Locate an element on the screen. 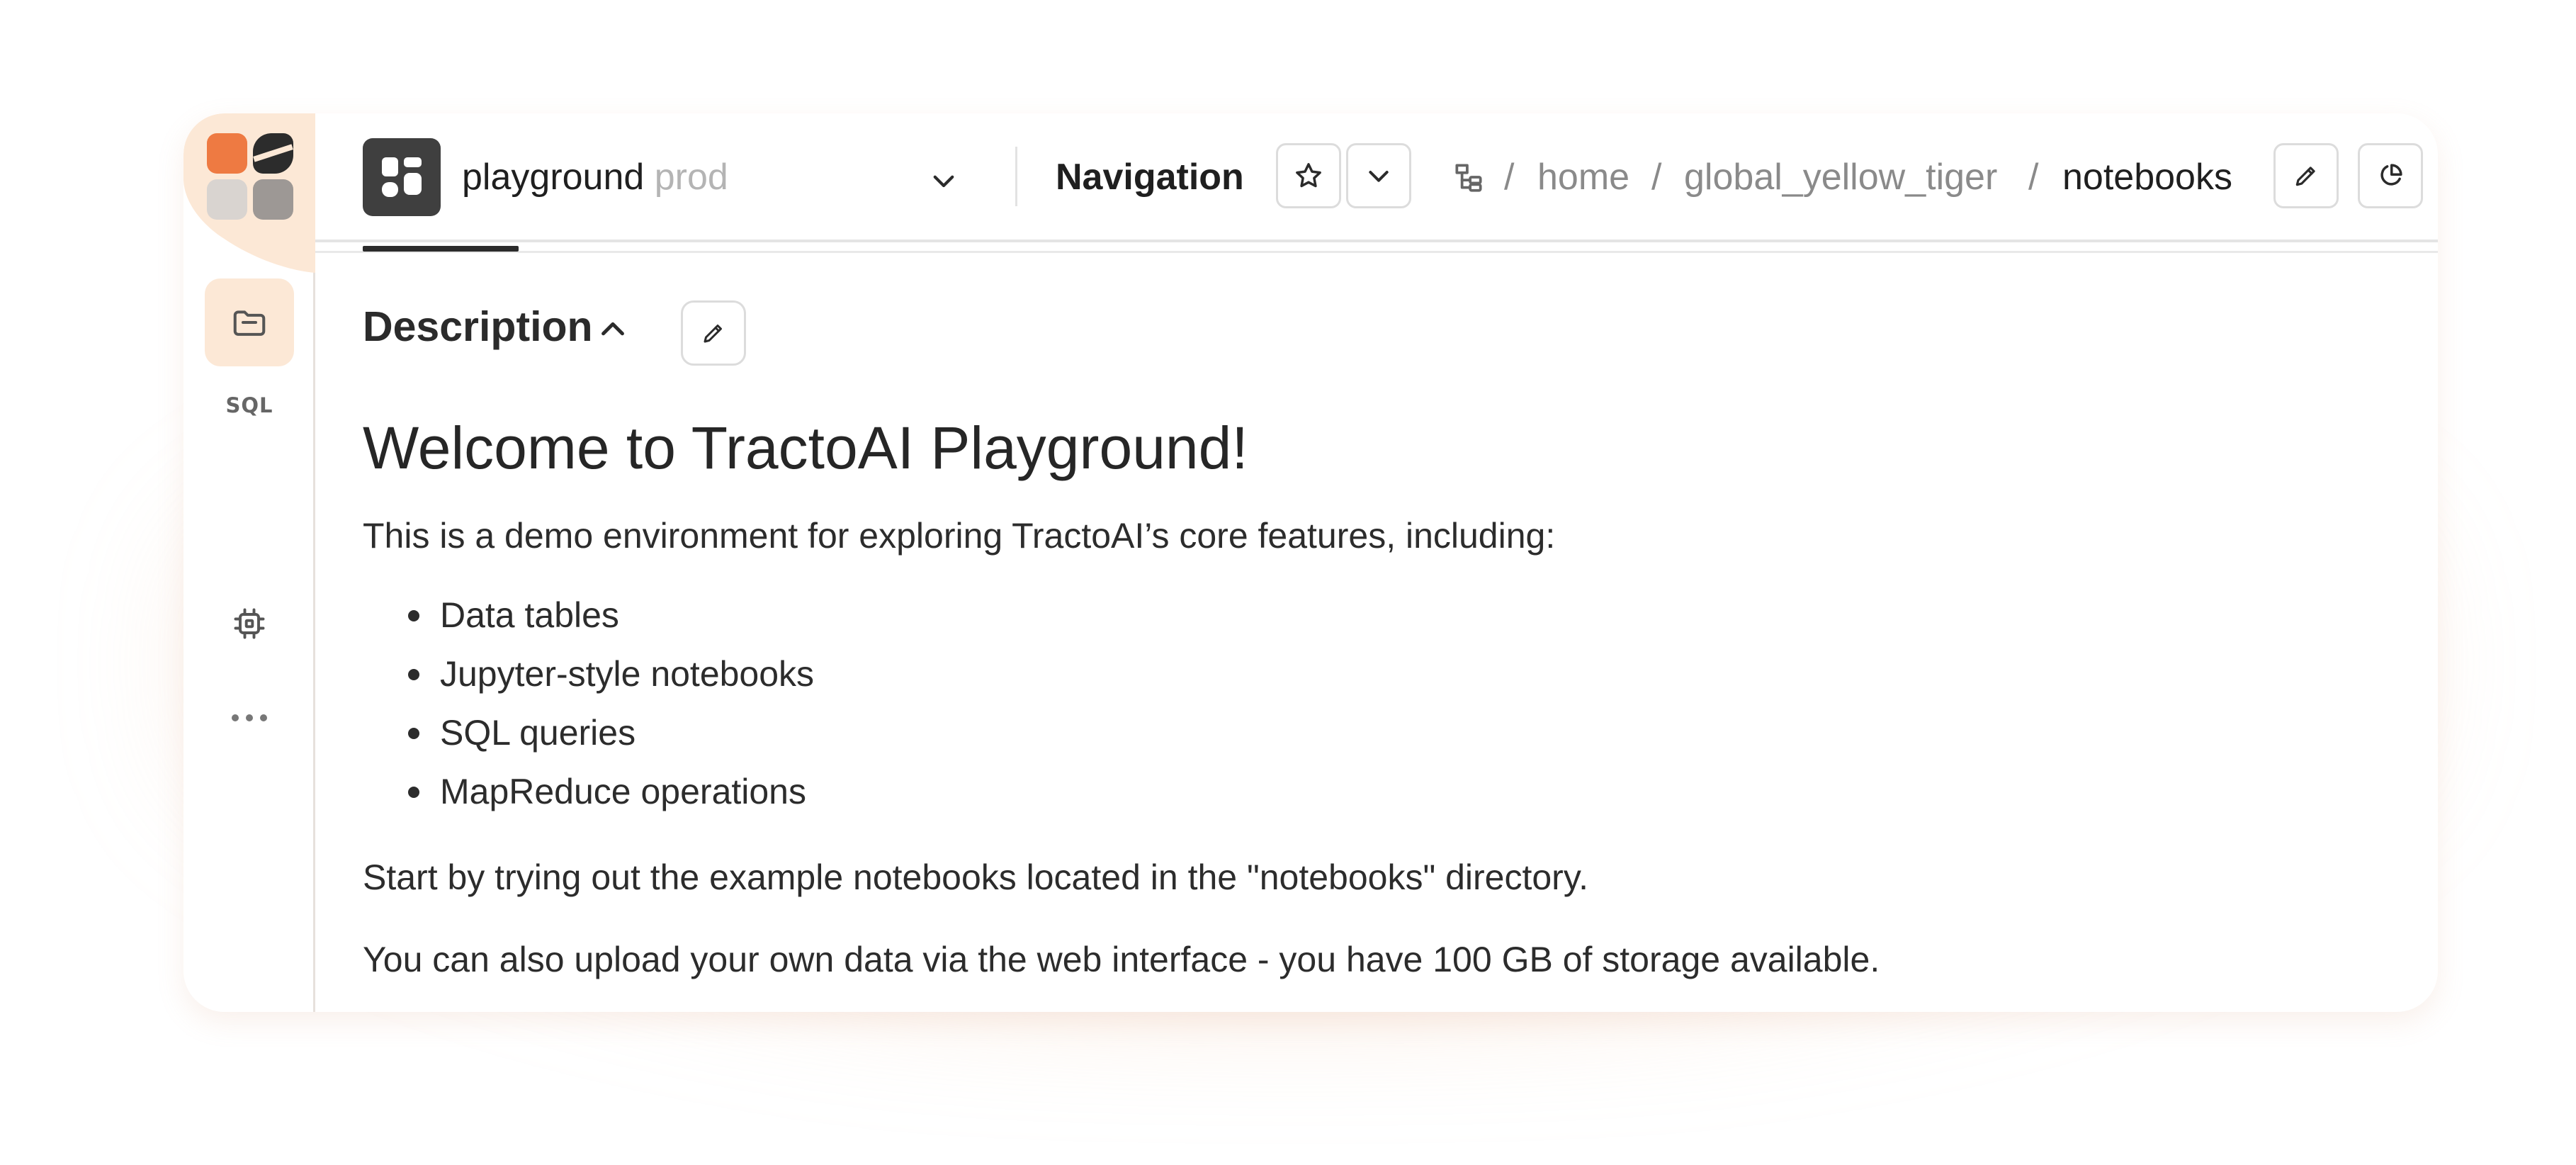 This screenshot has height=1165, width=2576. copy-icon is located at coordinates (2391, 175).